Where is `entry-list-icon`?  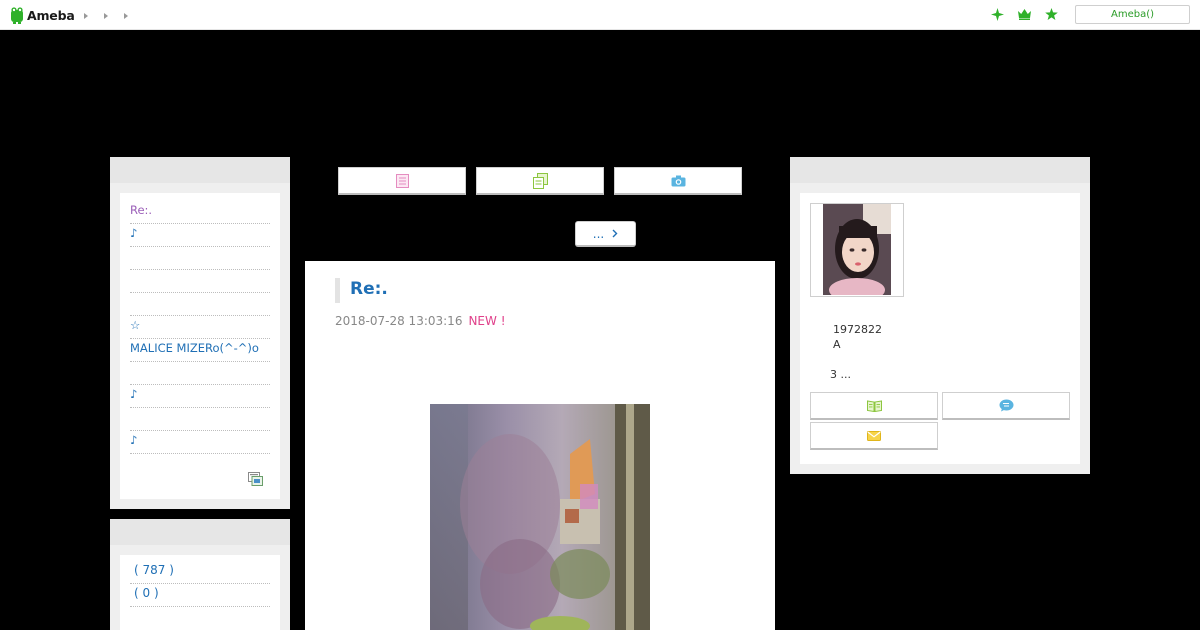
entry-list-icon is located at coordinates (402, 180).